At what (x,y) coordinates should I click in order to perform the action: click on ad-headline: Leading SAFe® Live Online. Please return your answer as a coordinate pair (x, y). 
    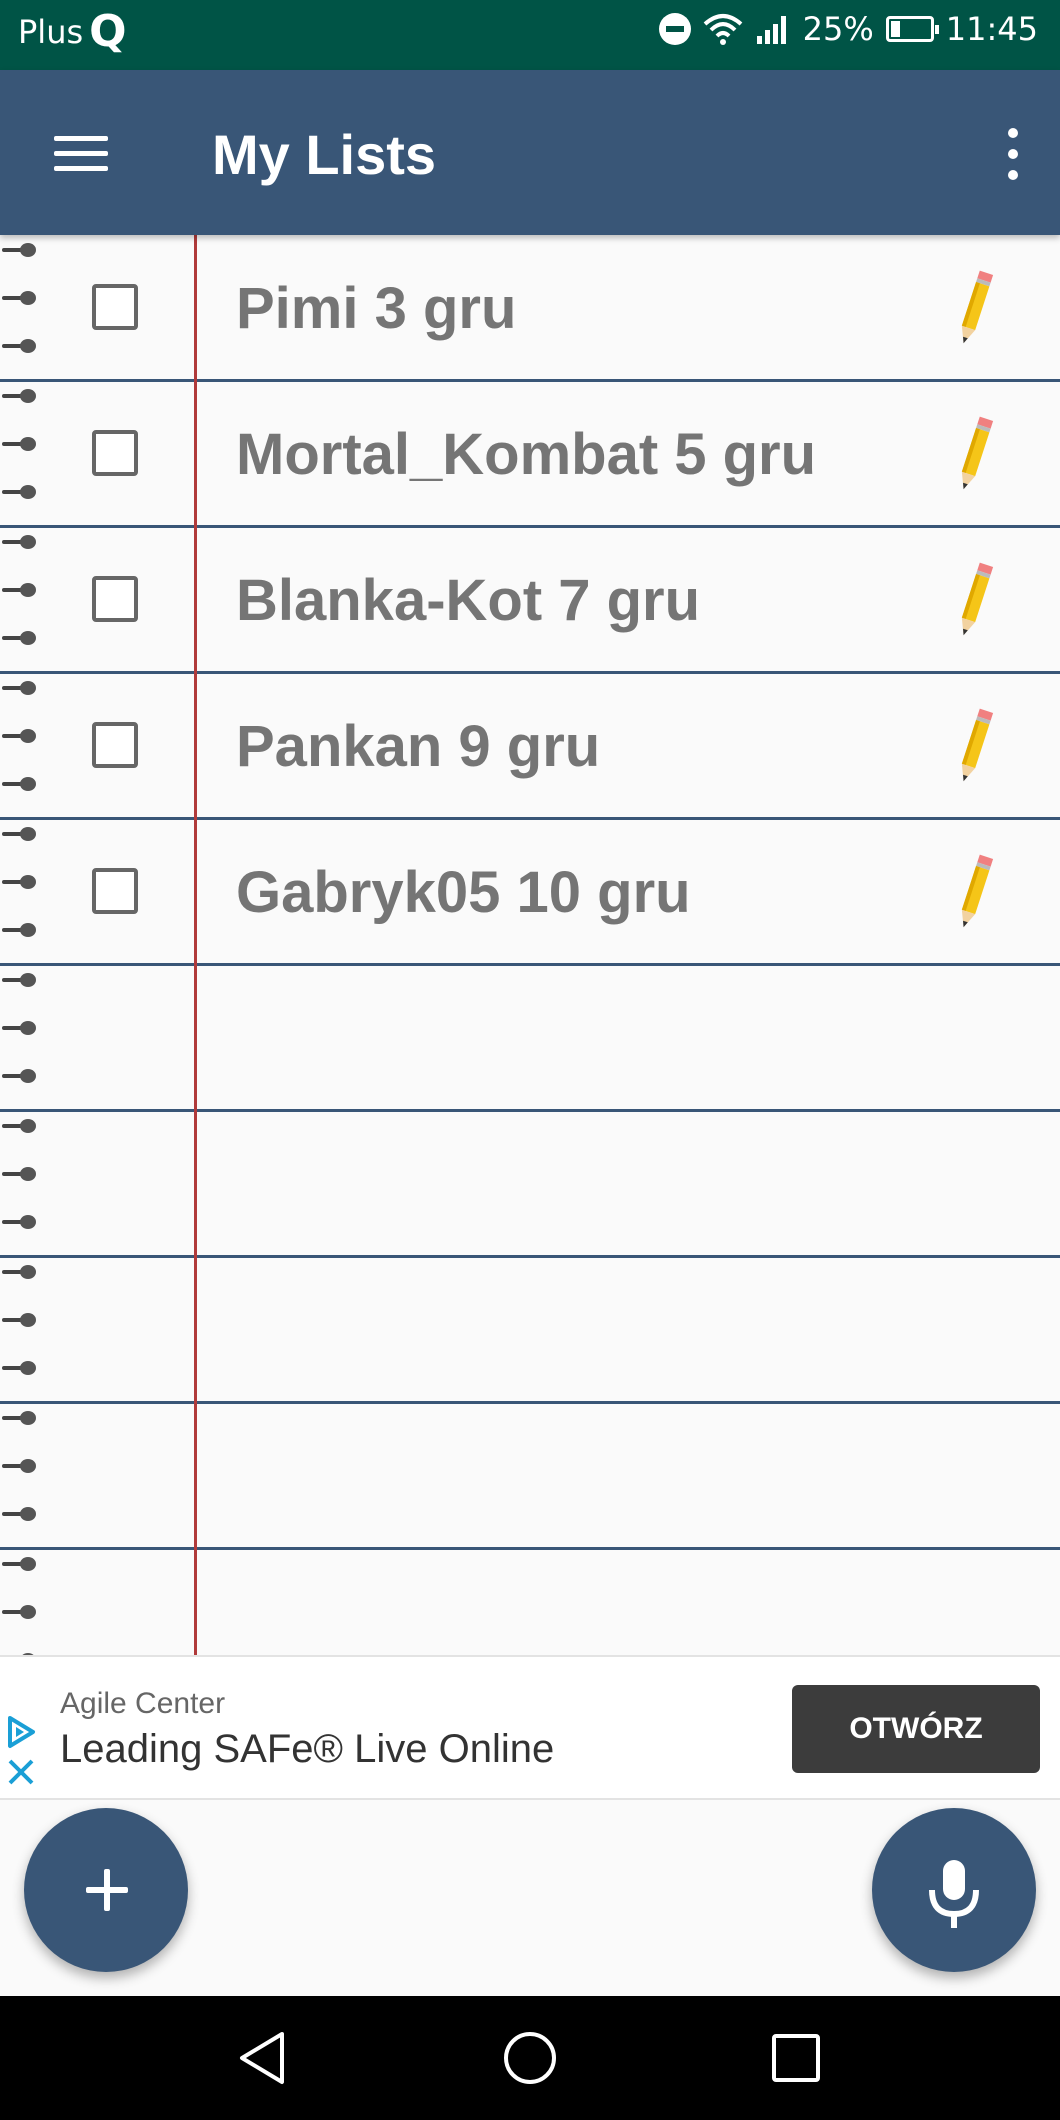
    Looking at the image, I should click on (307, 1749).